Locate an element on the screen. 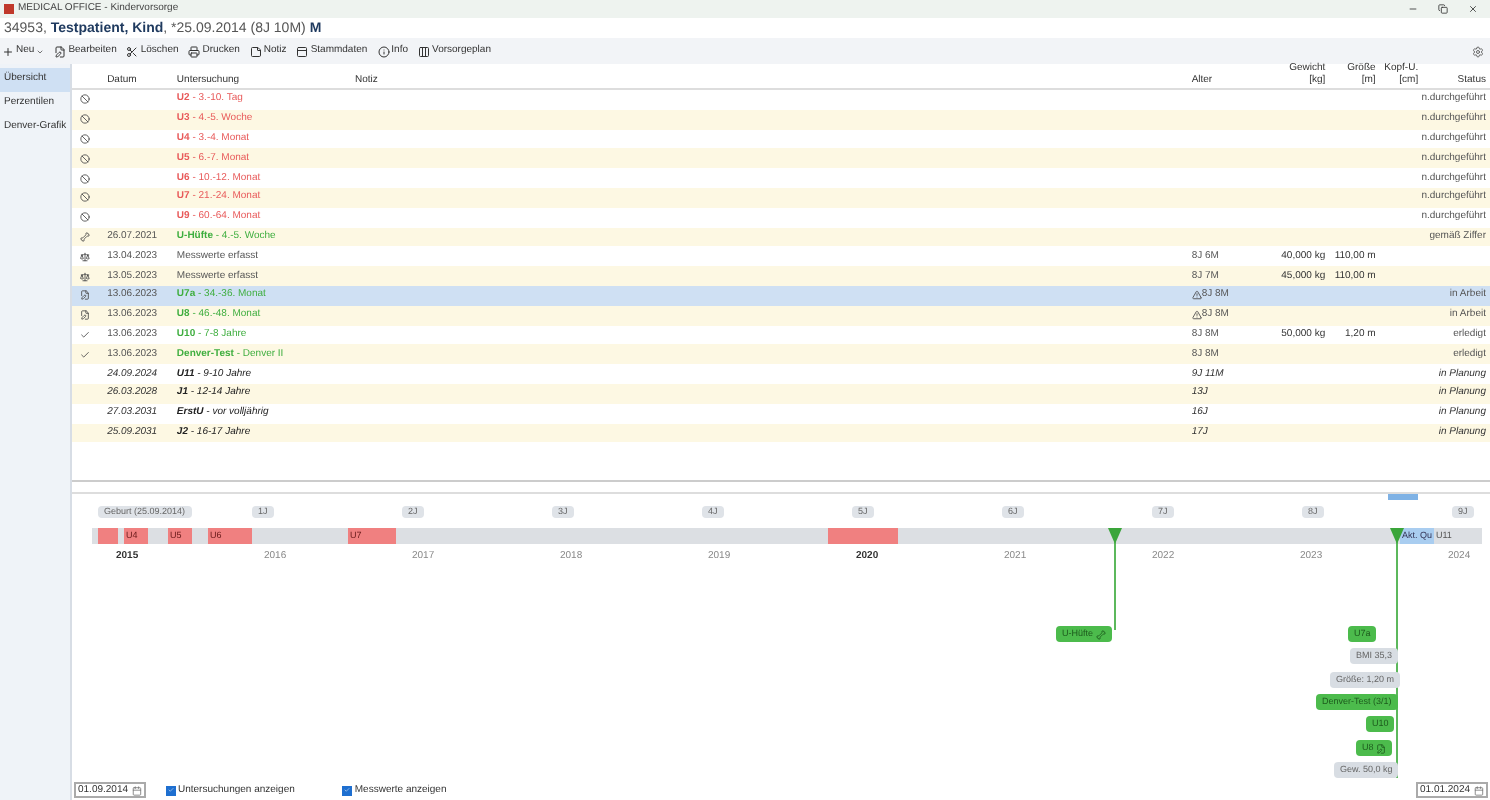 The height and width of the screenshot is (800, 1490). plus-icon is located at coordinates (8, 51).